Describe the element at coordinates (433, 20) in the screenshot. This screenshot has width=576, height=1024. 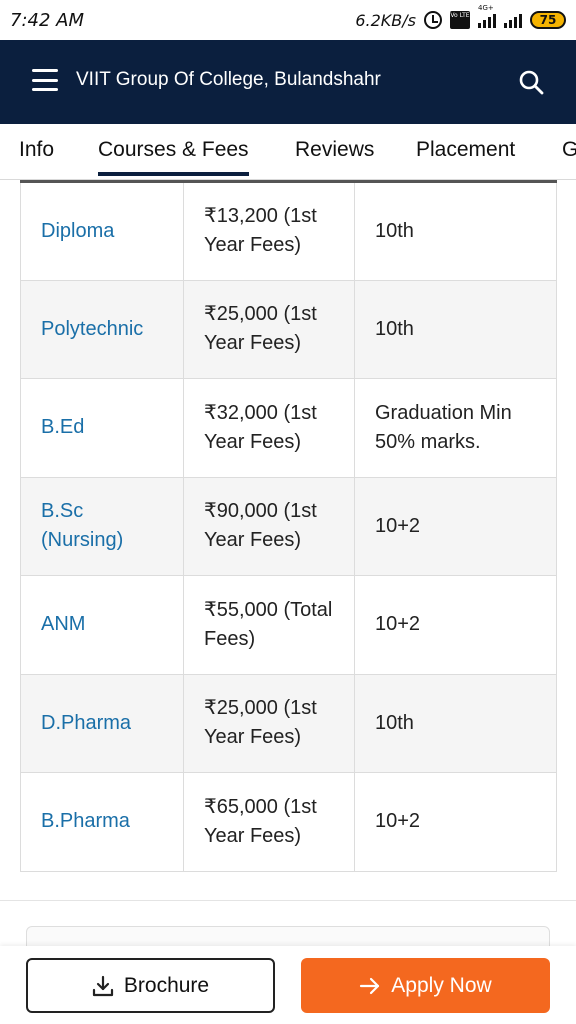
I see `alarm-icon` at that location.